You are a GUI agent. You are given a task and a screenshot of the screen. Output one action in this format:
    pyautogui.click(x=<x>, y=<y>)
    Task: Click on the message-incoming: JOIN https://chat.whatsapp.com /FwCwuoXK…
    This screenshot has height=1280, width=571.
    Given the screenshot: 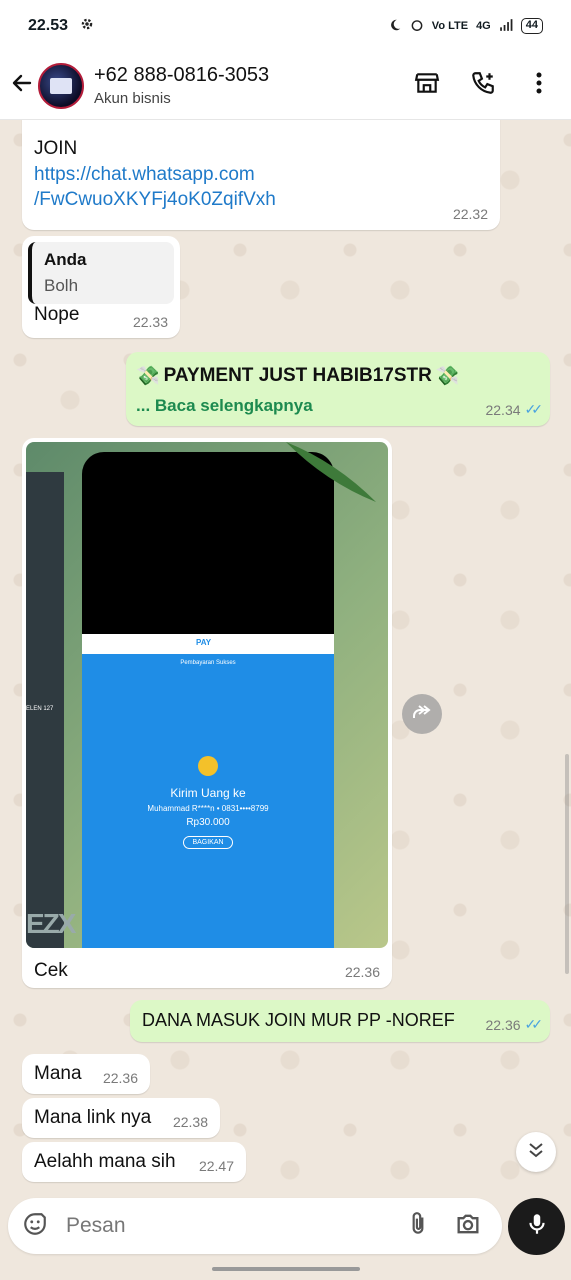 What is the action you would take?
    pyautogui.click(x=261, y=175)
    